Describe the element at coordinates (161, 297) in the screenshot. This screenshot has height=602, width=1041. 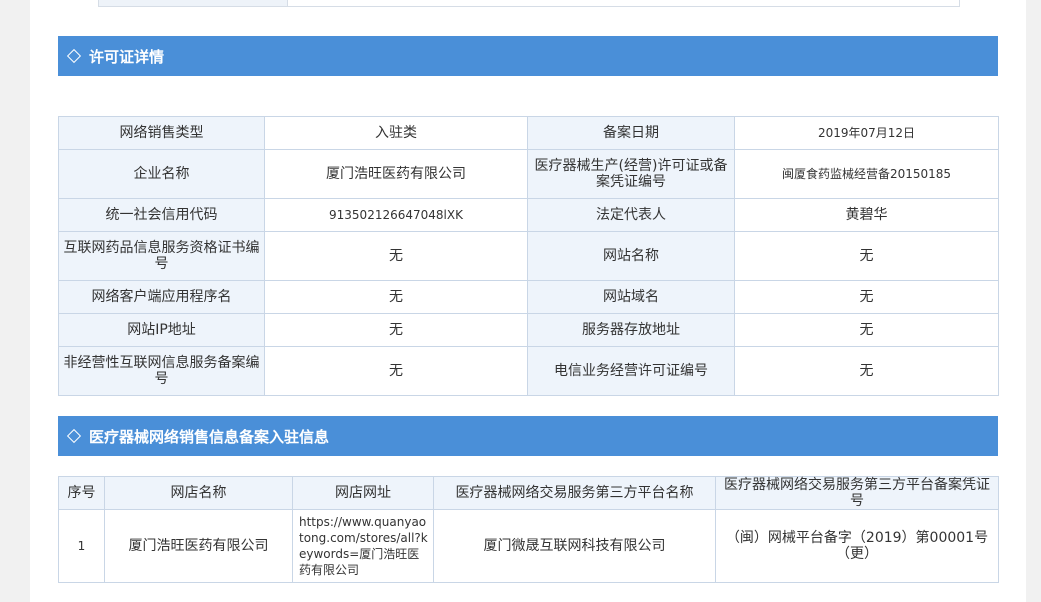
I see `license-label: 网络客户端应用程序名` at that location.